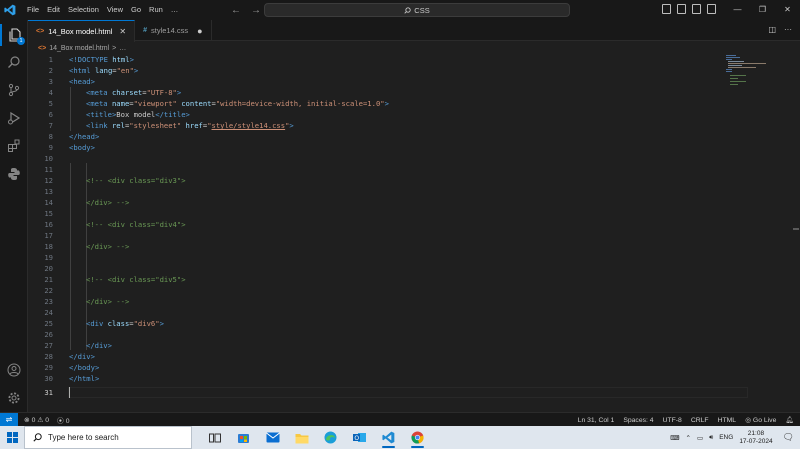  What do you see at coordinates (789, 437) in the screenshot?
I see `notification-center-icon: 🗨︎` at bounding box center [789, 437].